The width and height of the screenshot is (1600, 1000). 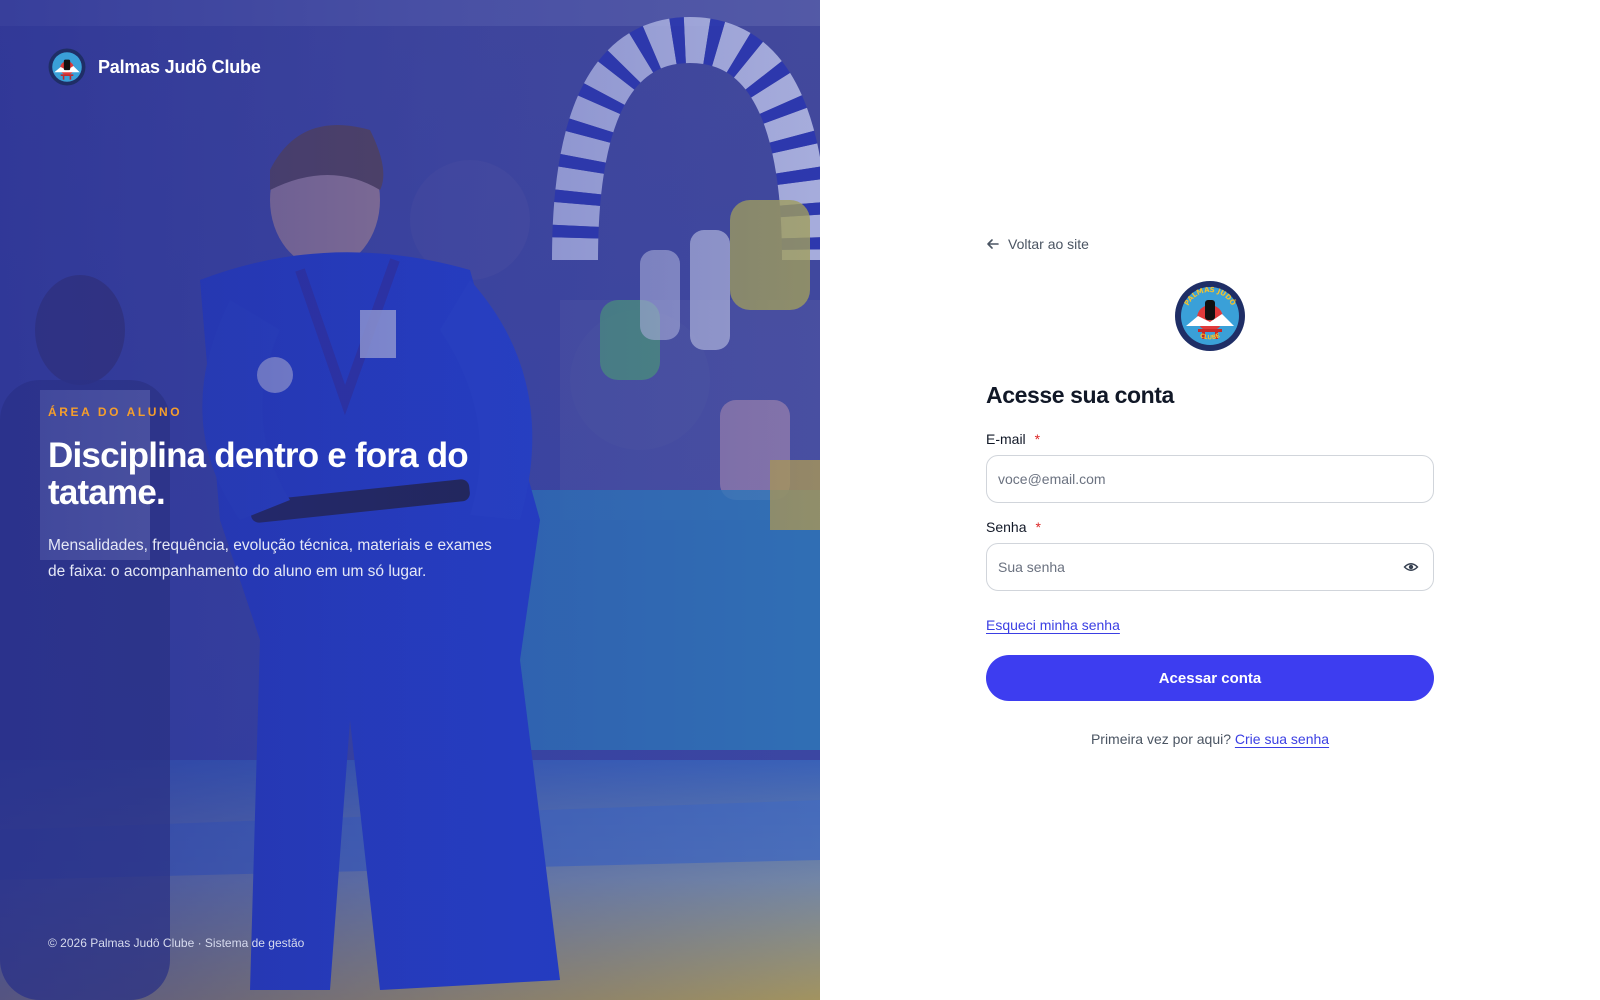 I want to click on email-required-mark: *, so click(x=1037, y=439).